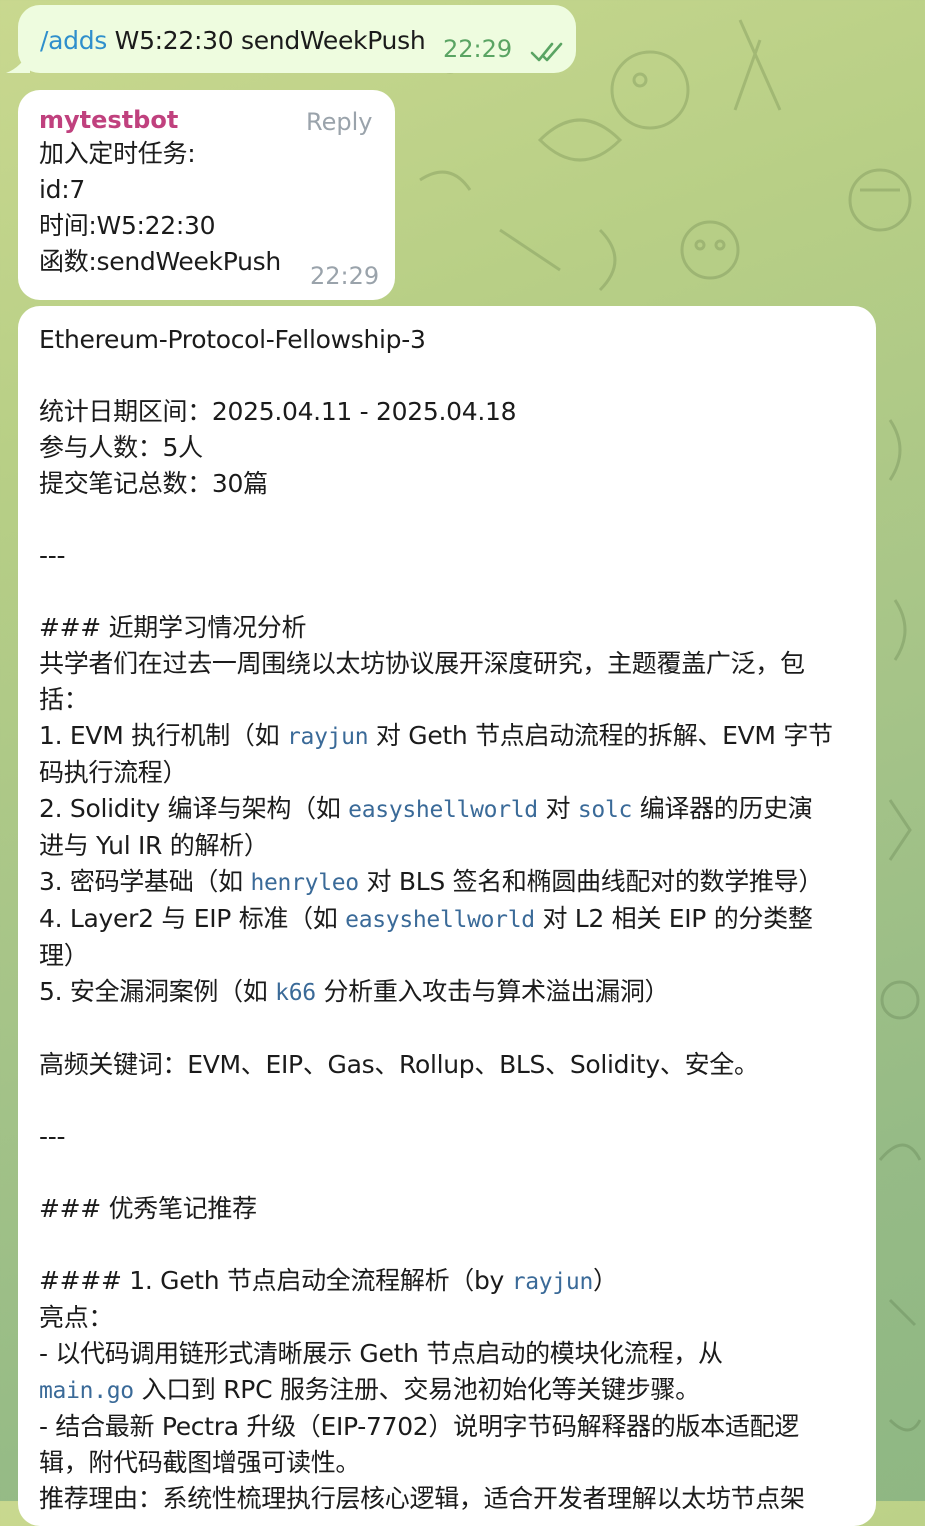 The width and height of the screenshot is (925, 1526). What do you see at coordinates (76, 1317) in the screenshot?
I see `highlights-label: 亮点：` at bounding box center [76, 1317].